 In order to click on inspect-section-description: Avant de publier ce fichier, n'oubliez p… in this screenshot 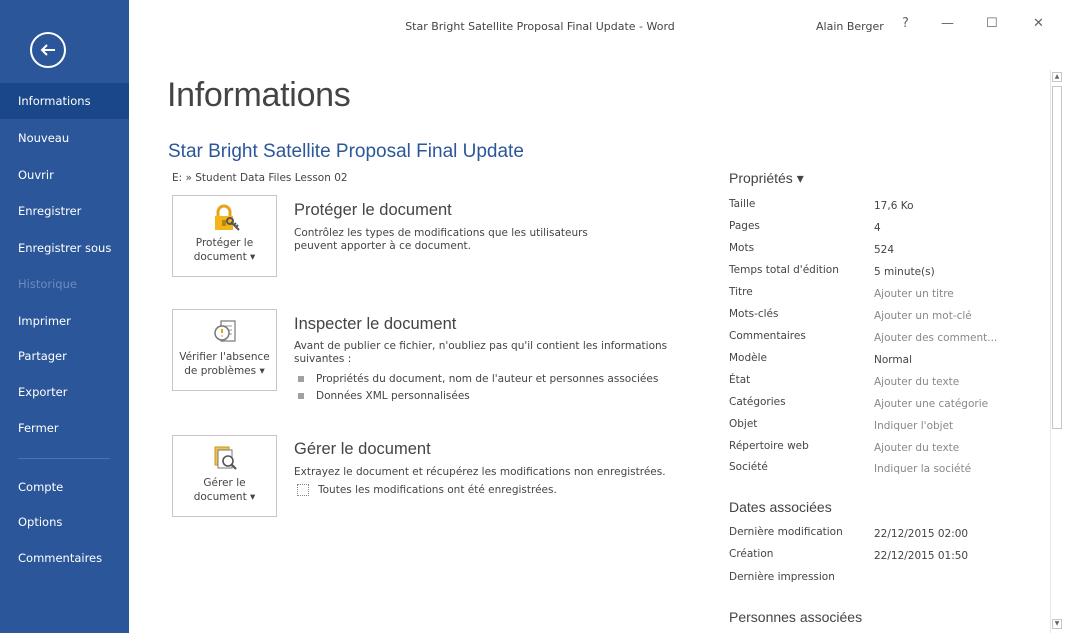, I will do `click(481, 352)`.